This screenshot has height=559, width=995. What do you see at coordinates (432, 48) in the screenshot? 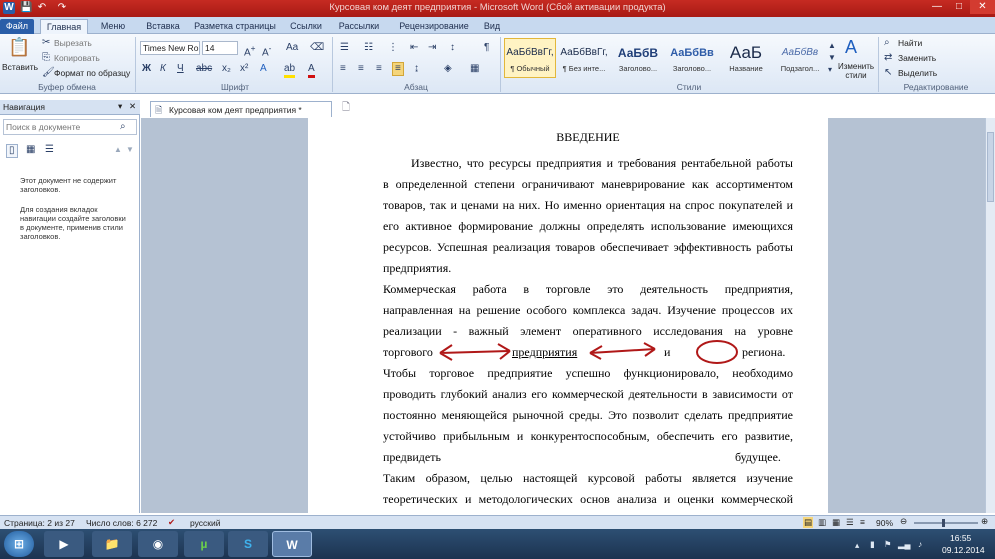
I see `increase-indent-icon: ⇥` at bounding box center [432, 48].